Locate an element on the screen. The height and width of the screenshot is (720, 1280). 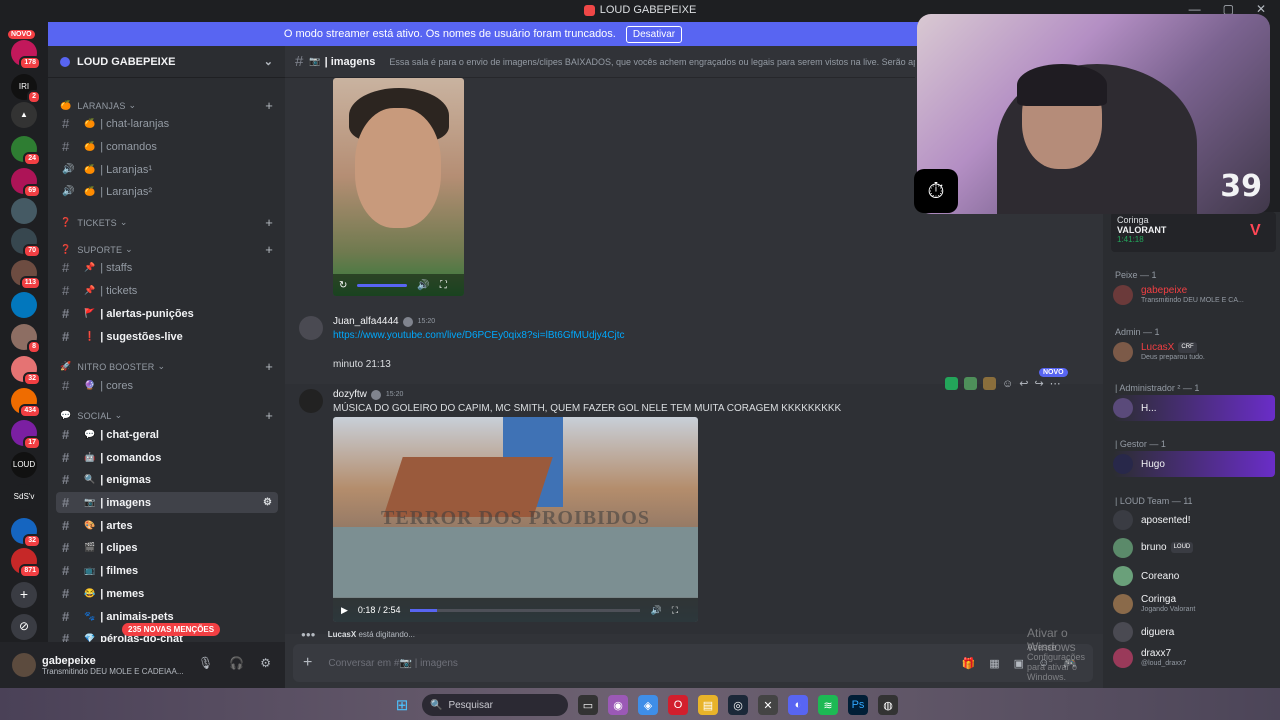
member-item: diguera is located at coordinates (1194, 632).